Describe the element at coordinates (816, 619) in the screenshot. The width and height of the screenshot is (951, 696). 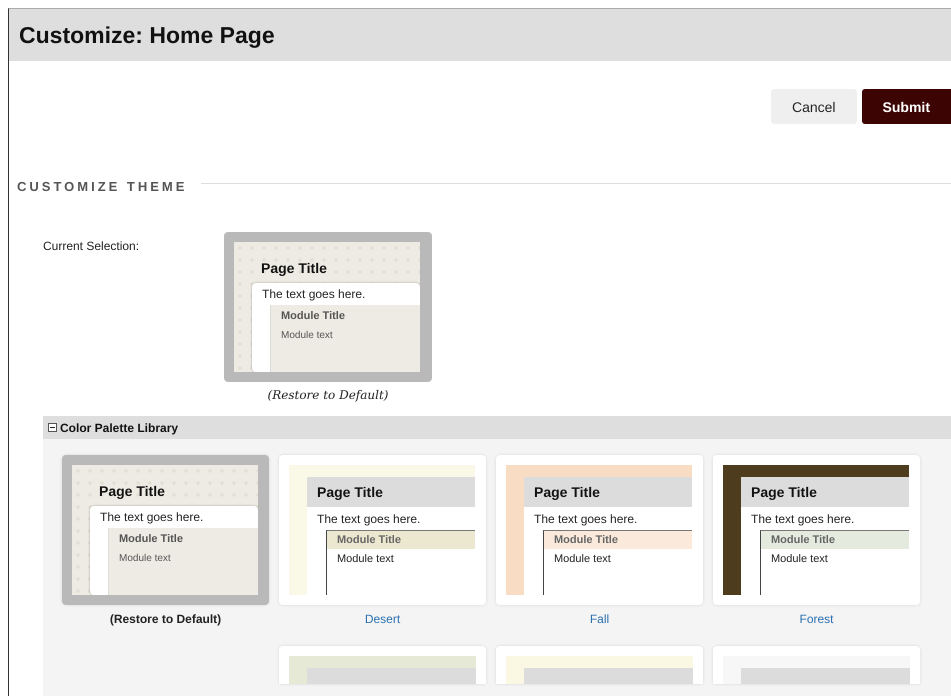
I see `palette-link: Forest` at that location.